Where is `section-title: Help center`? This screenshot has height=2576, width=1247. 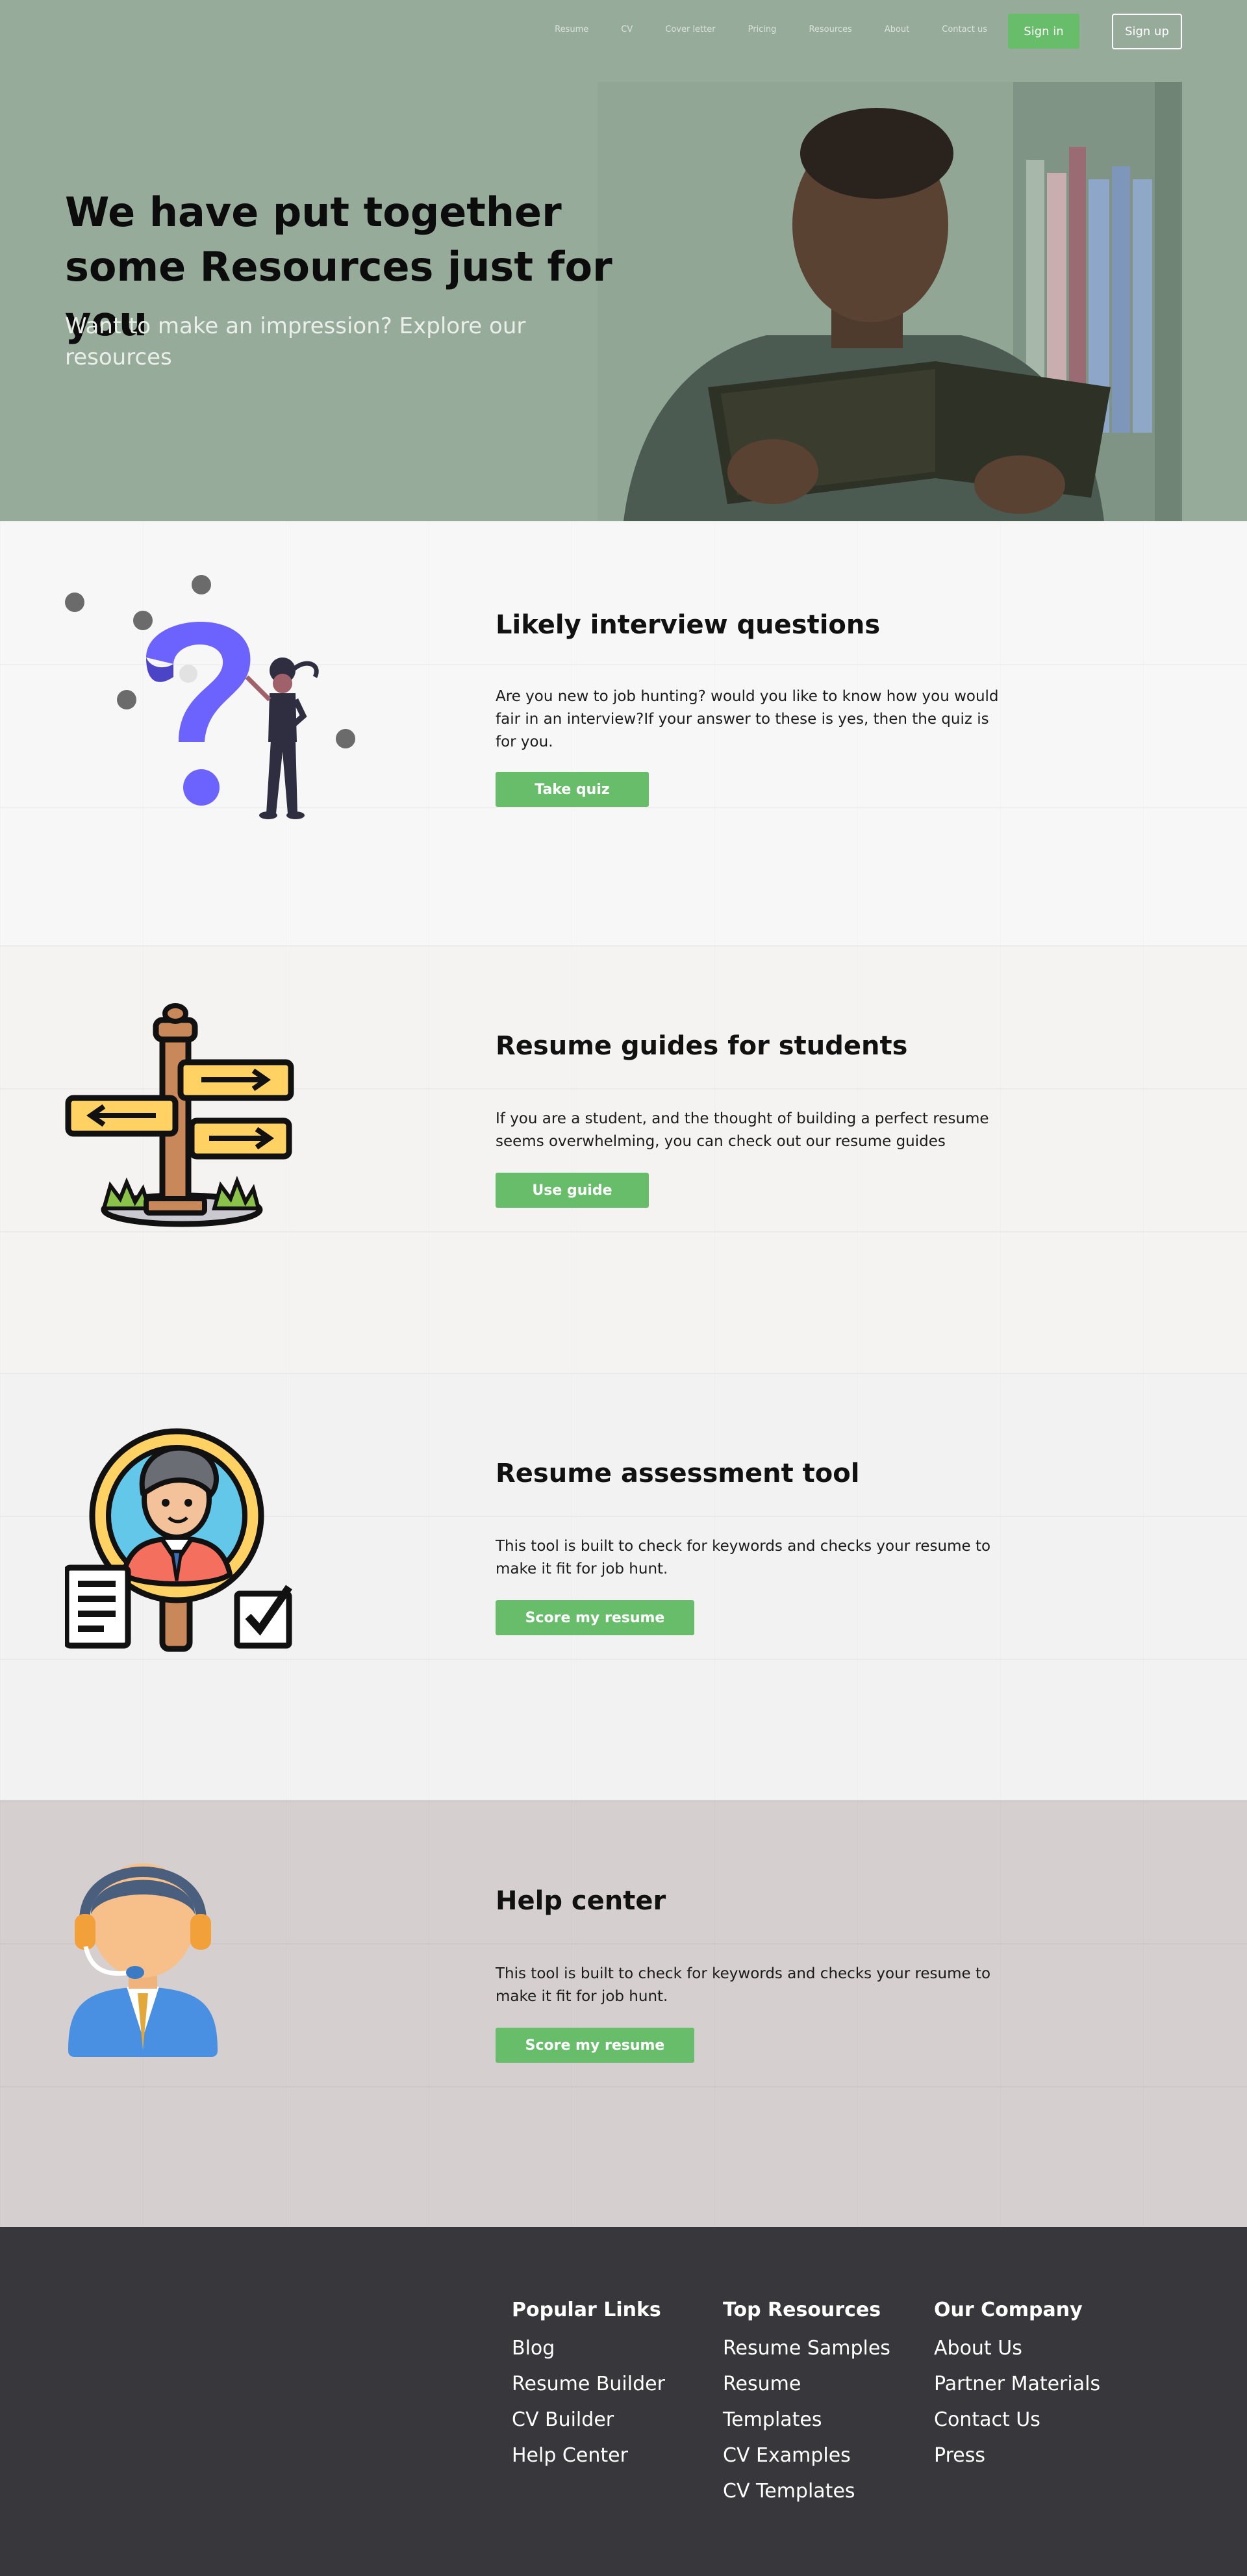 section-title: Help center is located at coordinates (581, 1901).